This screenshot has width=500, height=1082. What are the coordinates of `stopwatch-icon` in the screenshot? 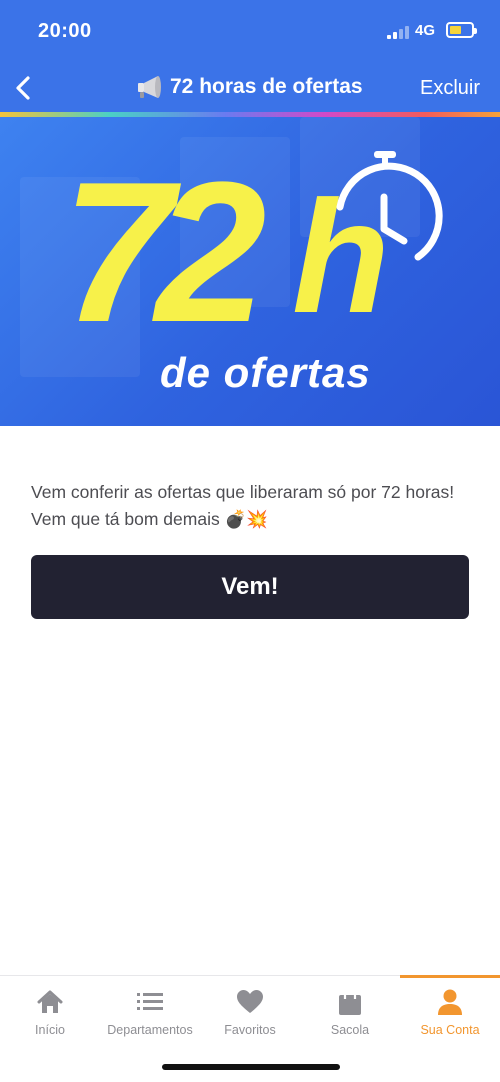 It's located at (389, 206).